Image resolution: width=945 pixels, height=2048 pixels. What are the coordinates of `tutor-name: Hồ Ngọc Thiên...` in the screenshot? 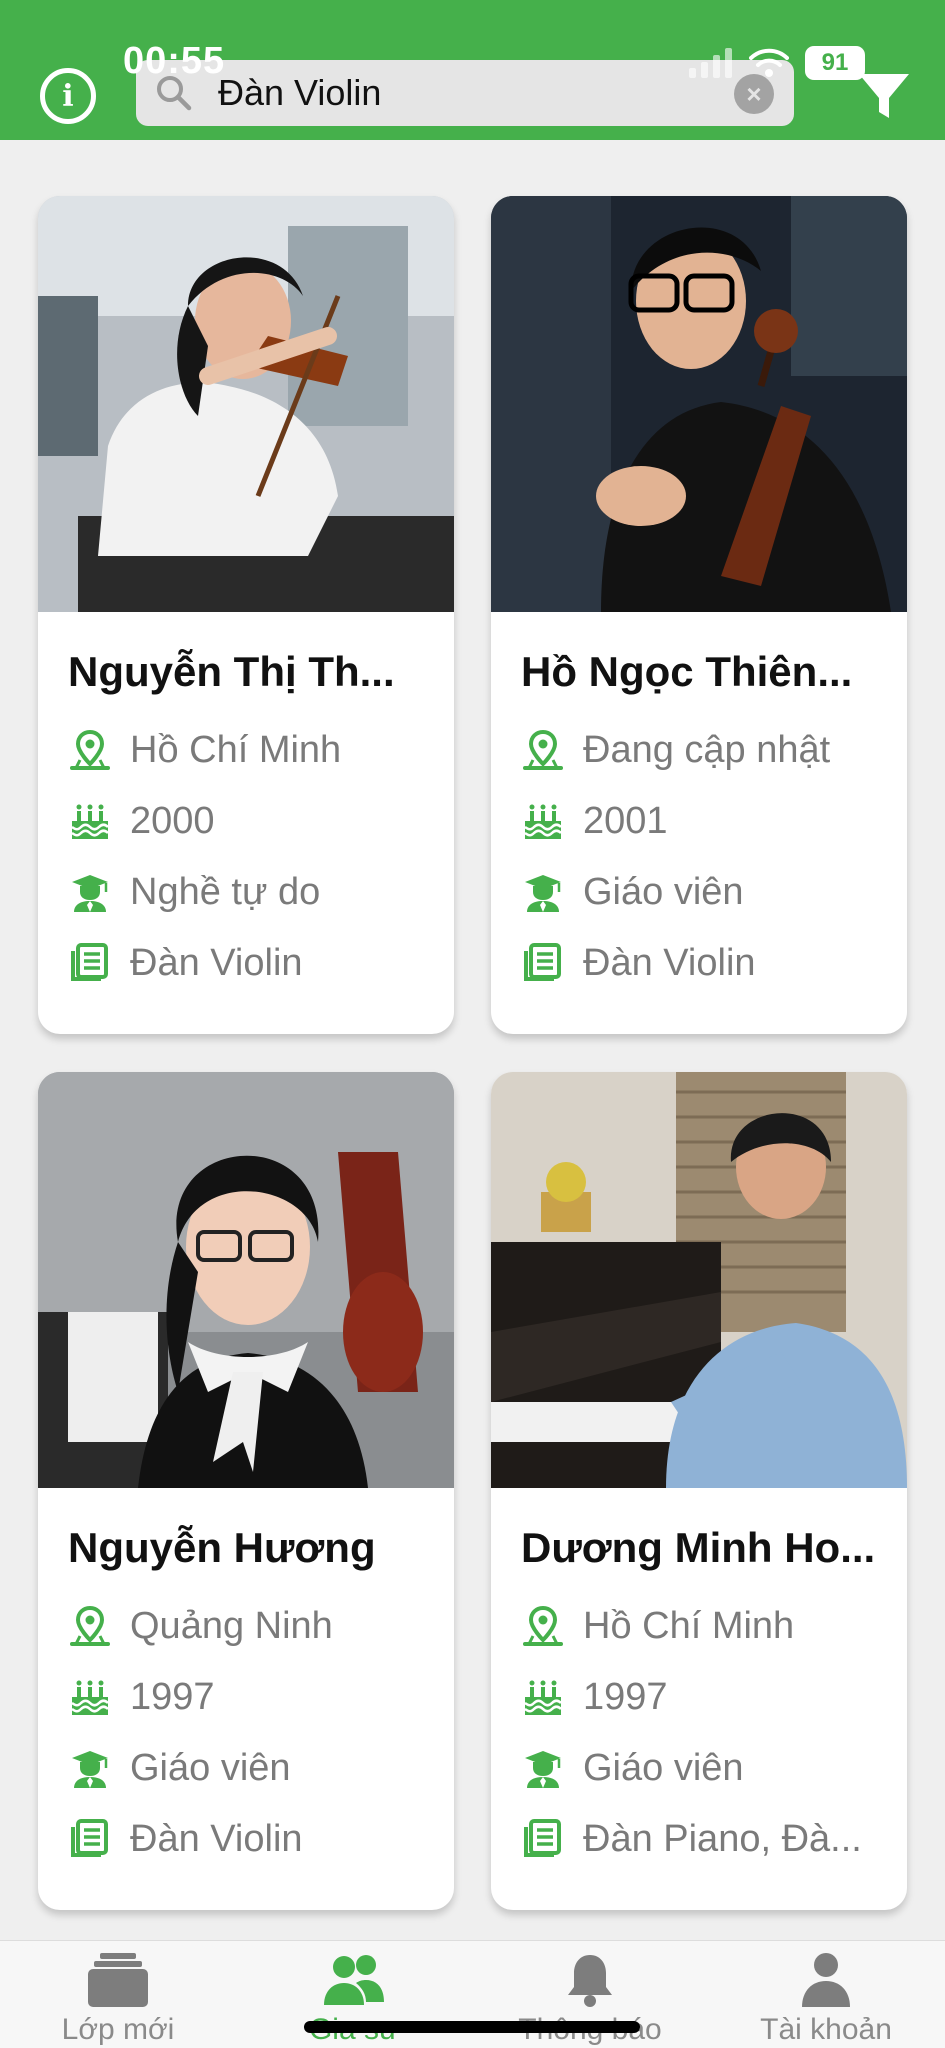 It's located at (687, 671).